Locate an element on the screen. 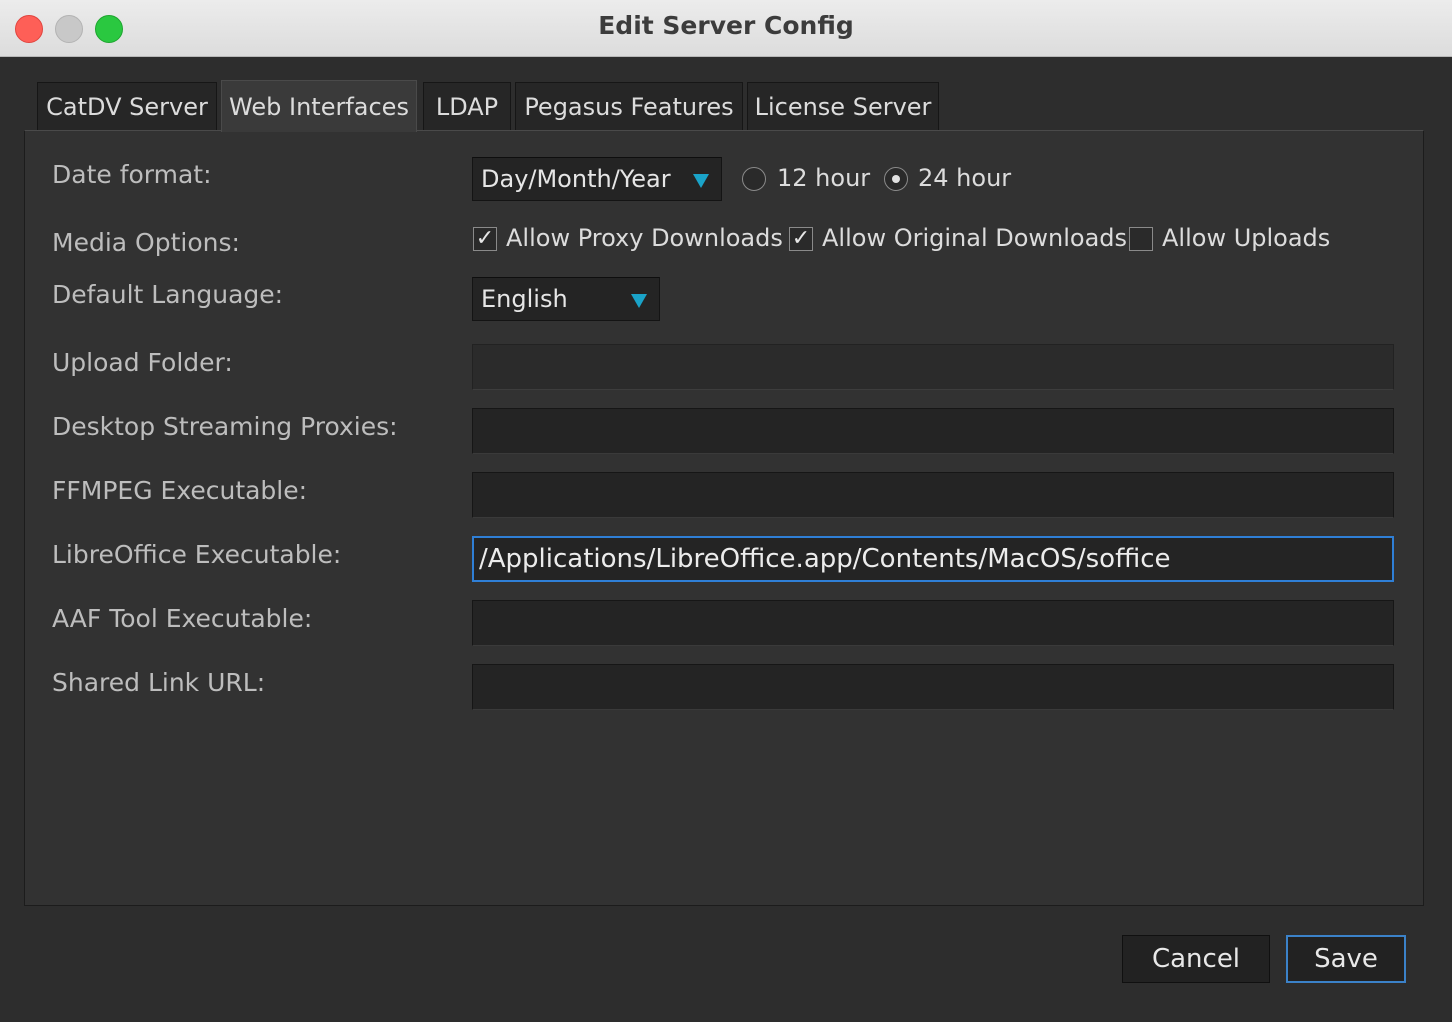 This screenshot has height=1022, width=1452. allow-original-downloads-label: Allow Original Downloads is located at coordinates (975, 238).